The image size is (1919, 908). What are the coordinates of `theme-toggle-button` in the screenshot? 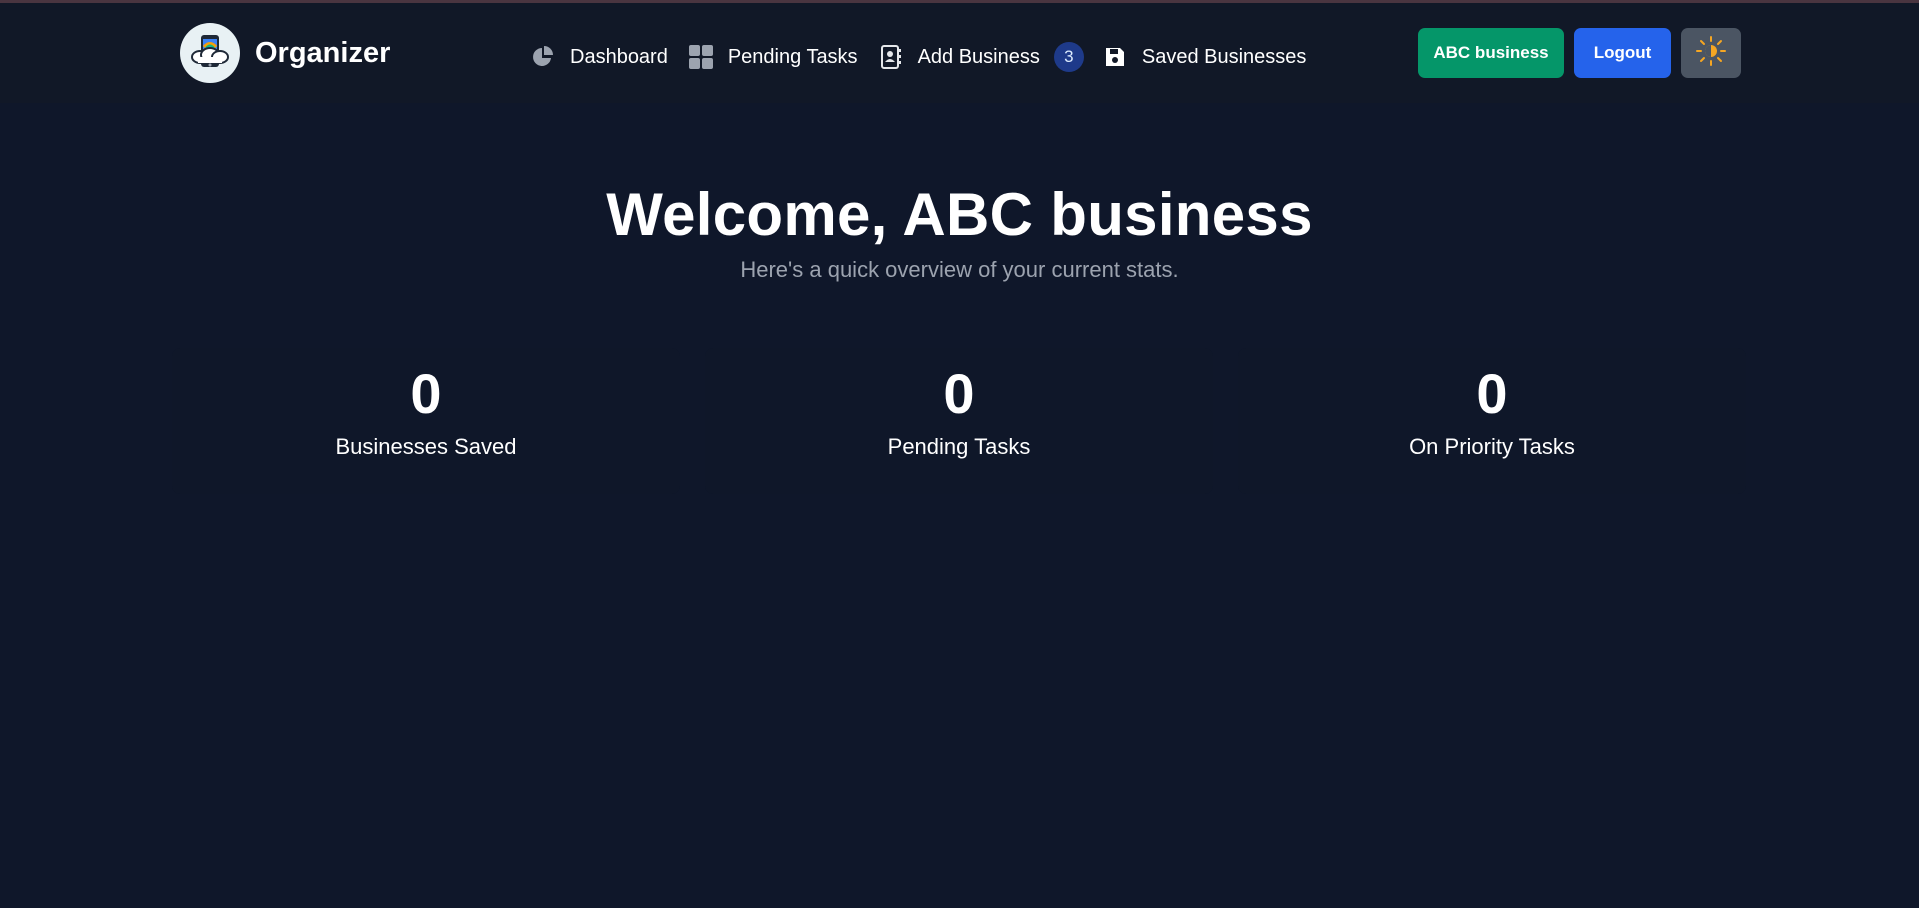 It's located at (1711, 53).